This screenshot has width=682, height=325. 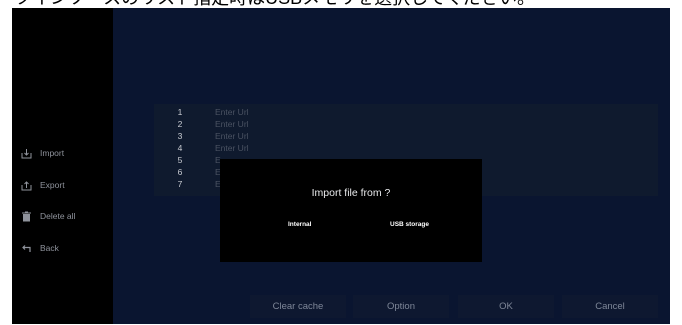 I want to click on sidebar-item-back: Back, so click(x=39, y=248).